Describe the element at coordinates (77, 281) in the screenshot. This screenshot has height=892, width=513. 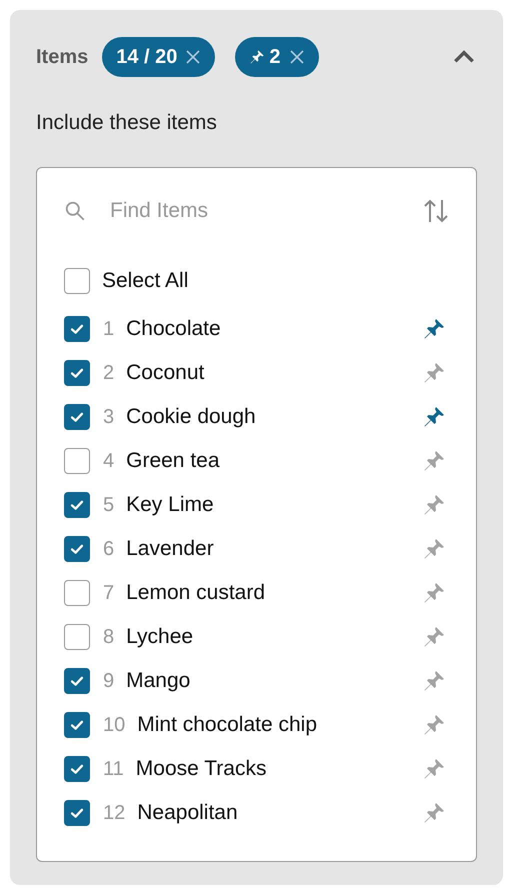
I see `select-all-checkbox` at that location.